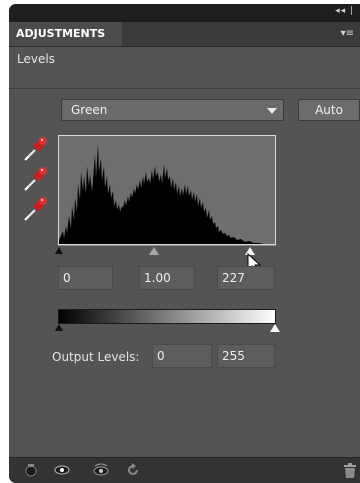  I want to click on input-black-field: 0, so click(85, 278).